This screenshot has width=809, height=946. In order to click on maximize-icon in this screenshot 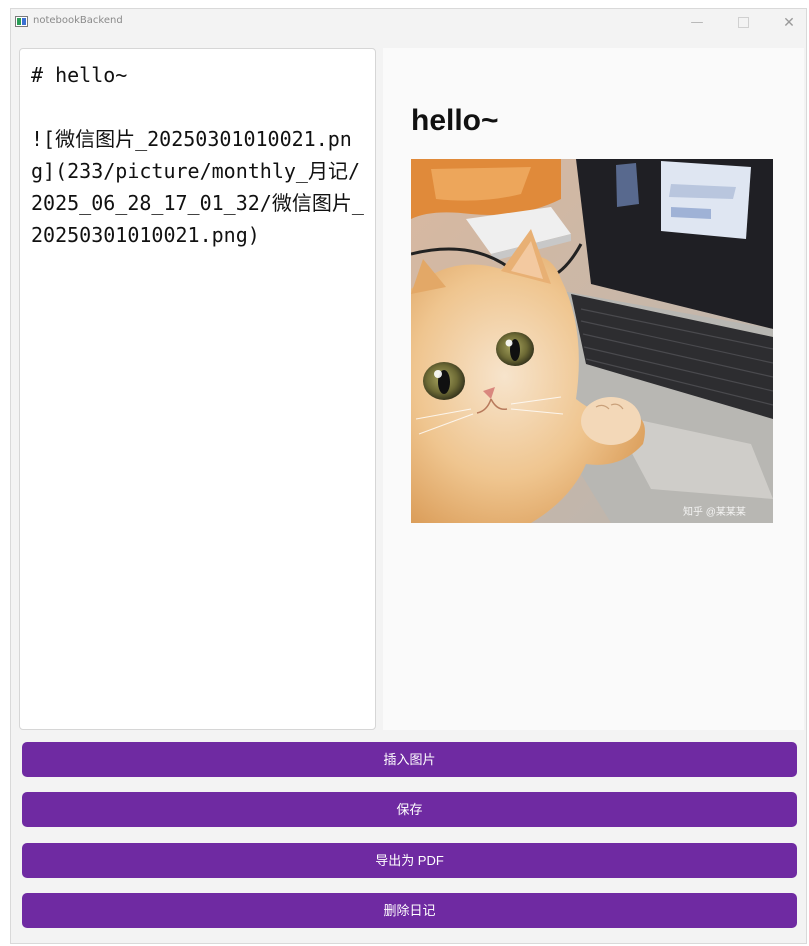, I will do `click(743, 22)`.